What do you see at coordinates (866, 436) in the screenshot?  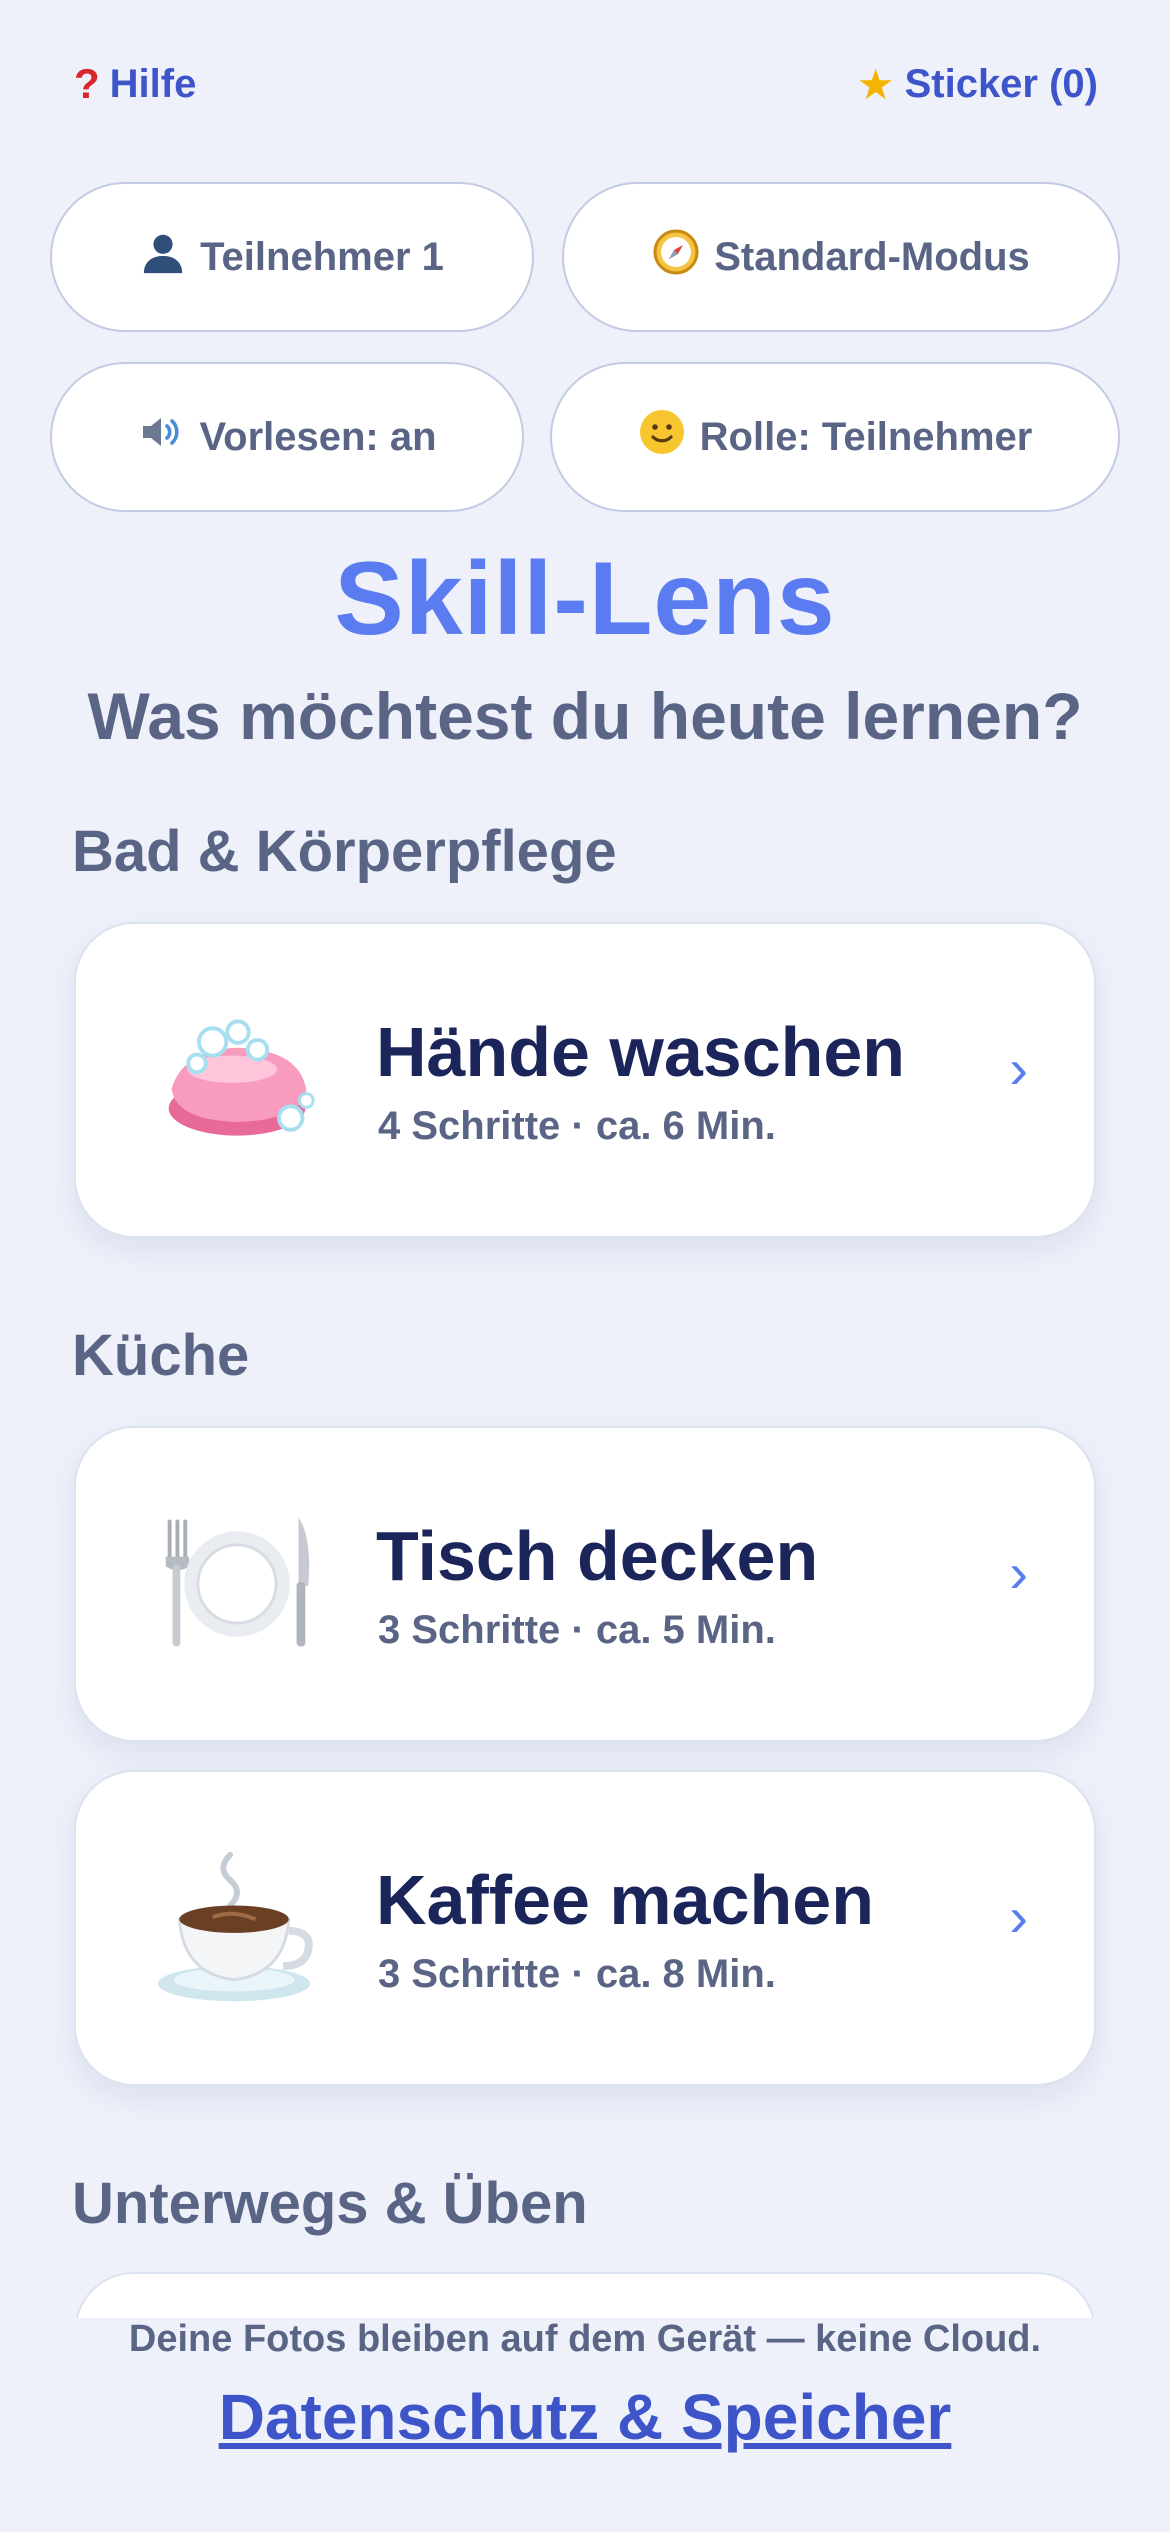 I see `role-label: Rolle: Teilnehmer` at bounding box center [866, 436].